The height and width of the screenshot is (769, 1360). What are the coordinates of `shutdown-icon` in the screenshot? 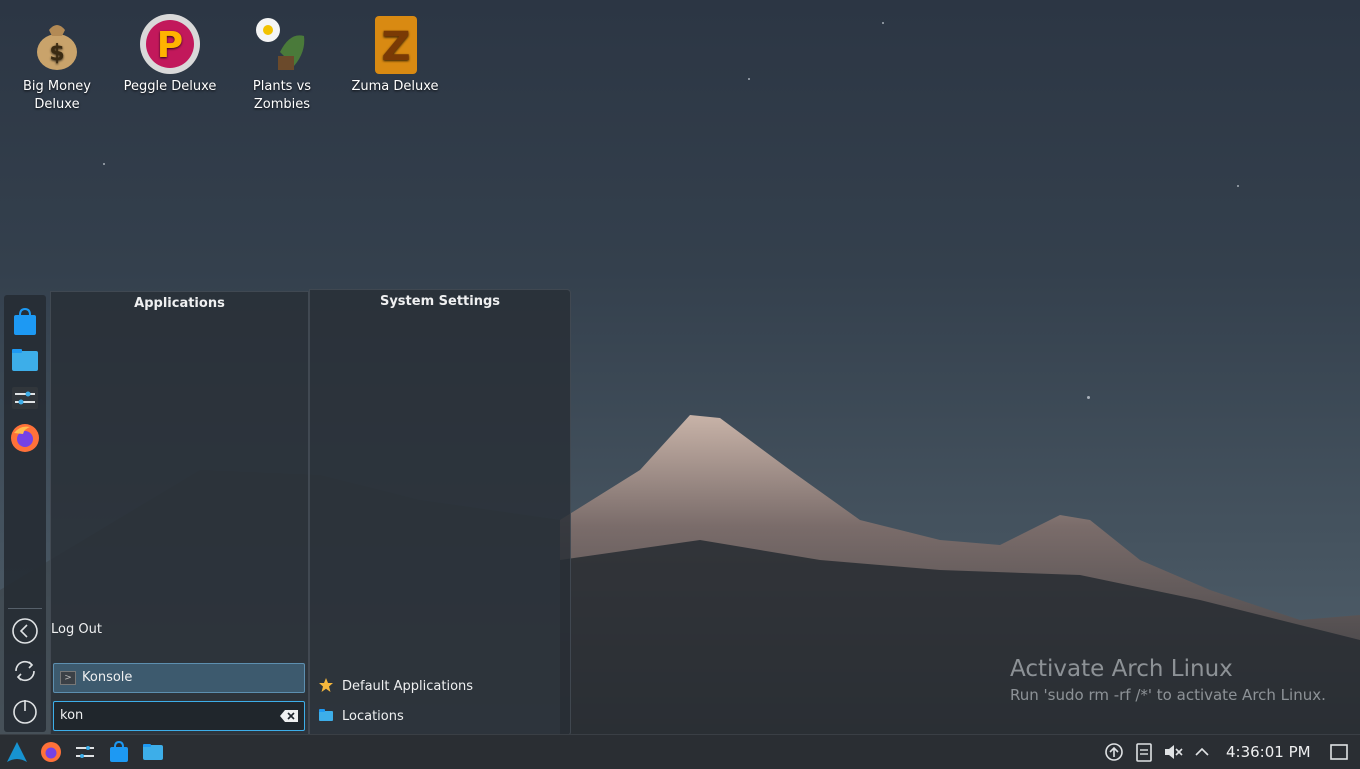 It's located at (25, 711).